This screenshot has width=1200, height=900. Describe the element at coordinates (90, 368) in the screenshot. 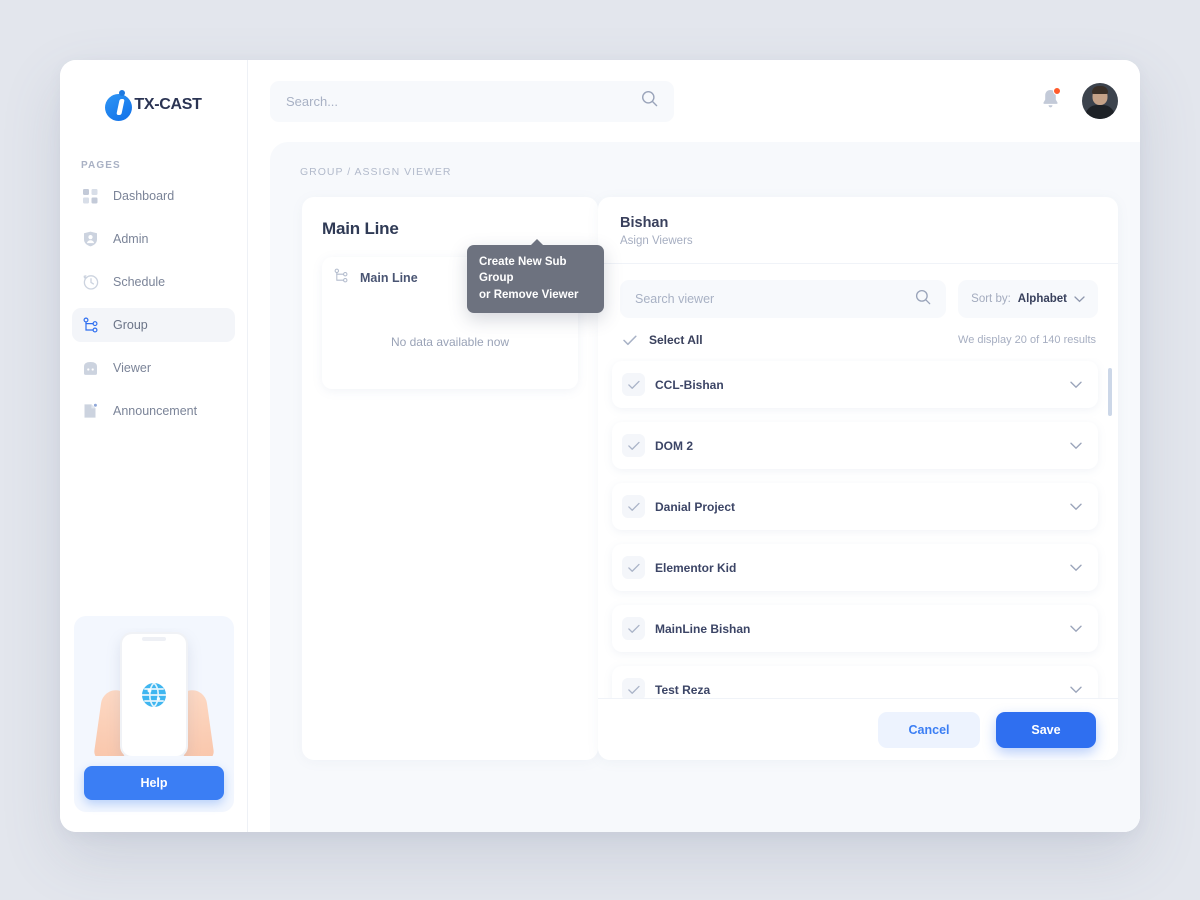

I see `monitor-icon` at that location.